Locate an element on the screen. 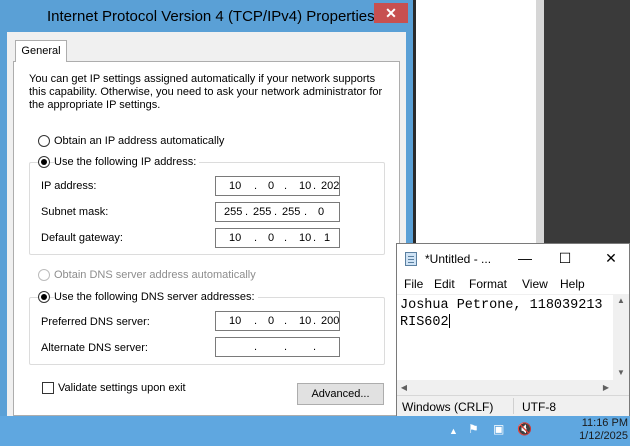 The width and height of the screenshot is (630, 446). ip-manual-label: Use the following IP address: is located at coordinates (127, 162).